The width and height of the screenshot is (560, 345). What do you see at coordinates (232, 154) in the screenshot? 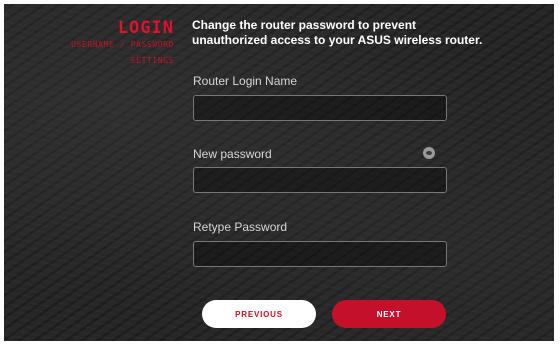
I see `new-password-label: New password` at bounding box center [232, 154].